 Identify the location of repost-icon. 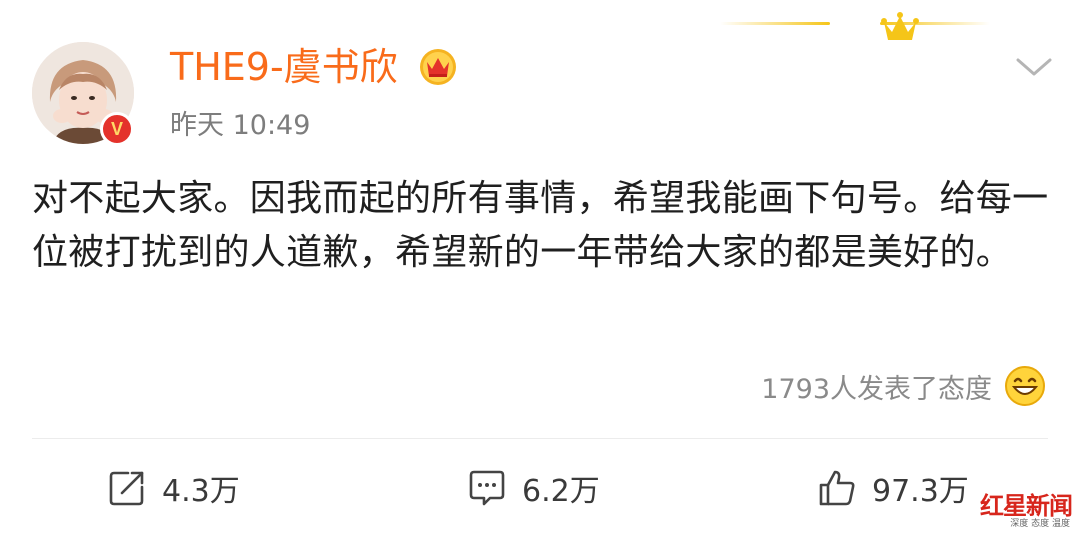
(126, 488).